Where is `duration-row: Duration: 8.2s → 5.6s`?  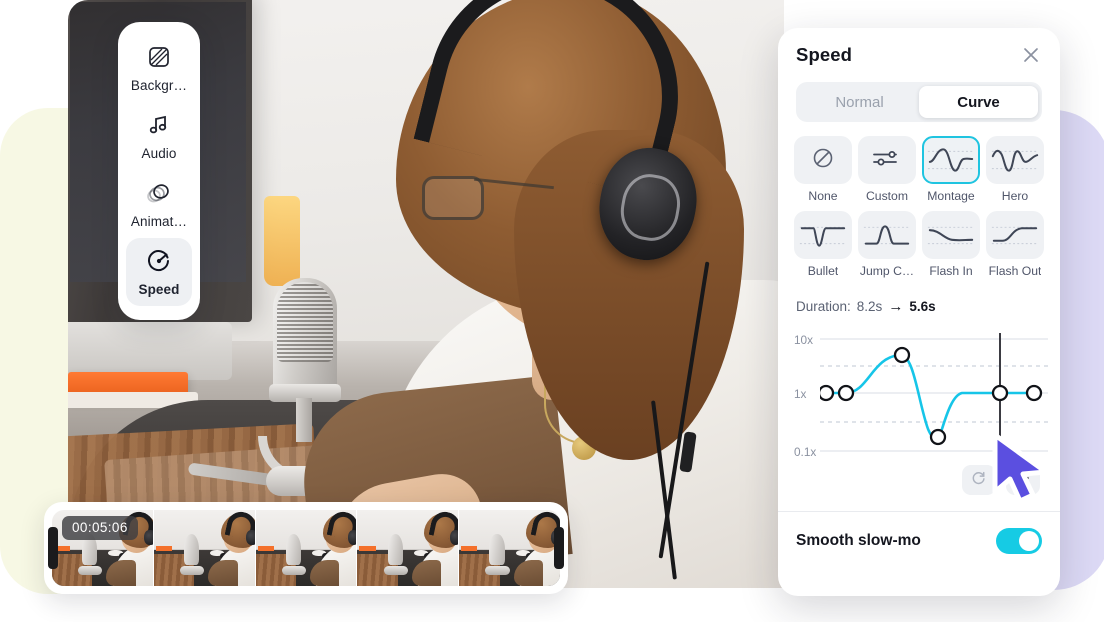
duration-row: Duration: 8.2s → 5.6s is located at coordinates (919, 306).